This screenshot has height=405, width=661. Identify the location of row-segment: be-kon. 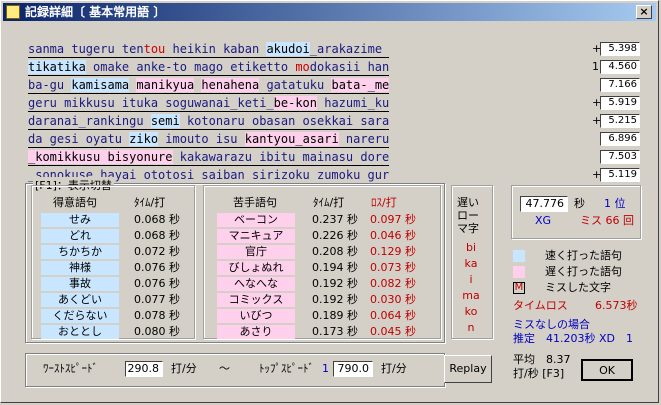
(295, 103).